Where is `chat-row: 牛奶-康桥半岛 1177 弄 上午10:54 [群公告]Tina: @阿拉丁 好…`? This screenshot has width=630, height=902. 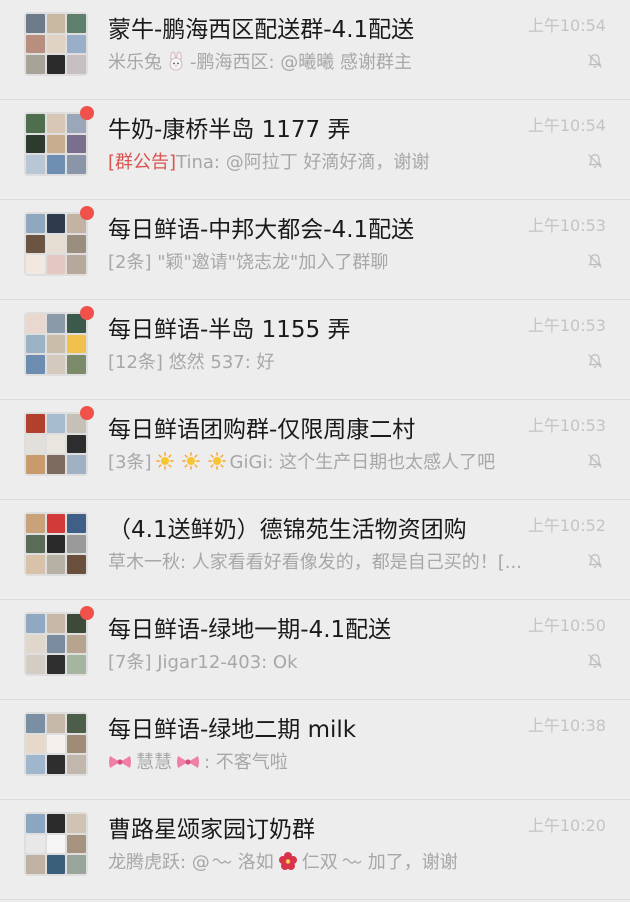 chat-row: 牛奶-康桥半岛 1177 弄 上午10:54 [群公告]Tina: @阿拉丁 好… is located at coordinates (315, 150).